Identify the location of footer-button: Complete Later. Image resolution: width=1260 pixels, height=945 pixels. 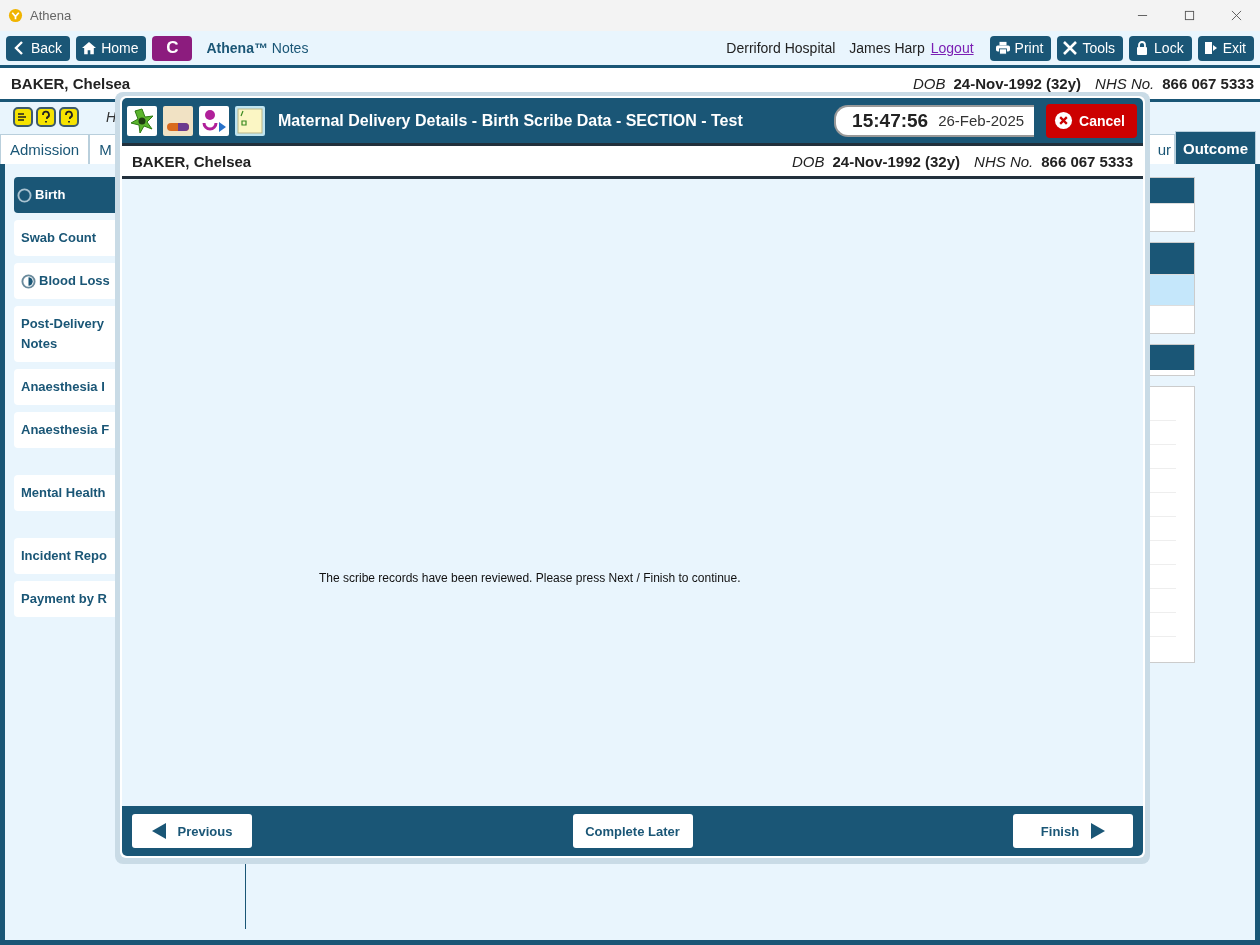
(632, 831).